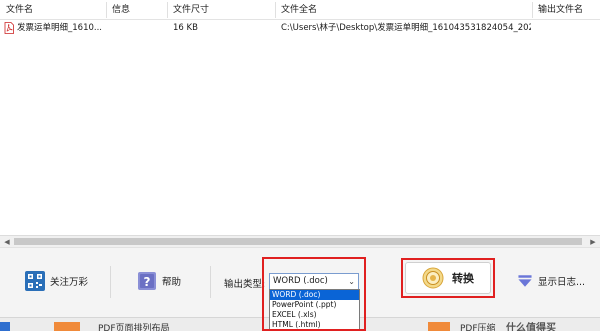  I want to click on output-type-select: WORD (.doc) ⌄, so click(314, 281).